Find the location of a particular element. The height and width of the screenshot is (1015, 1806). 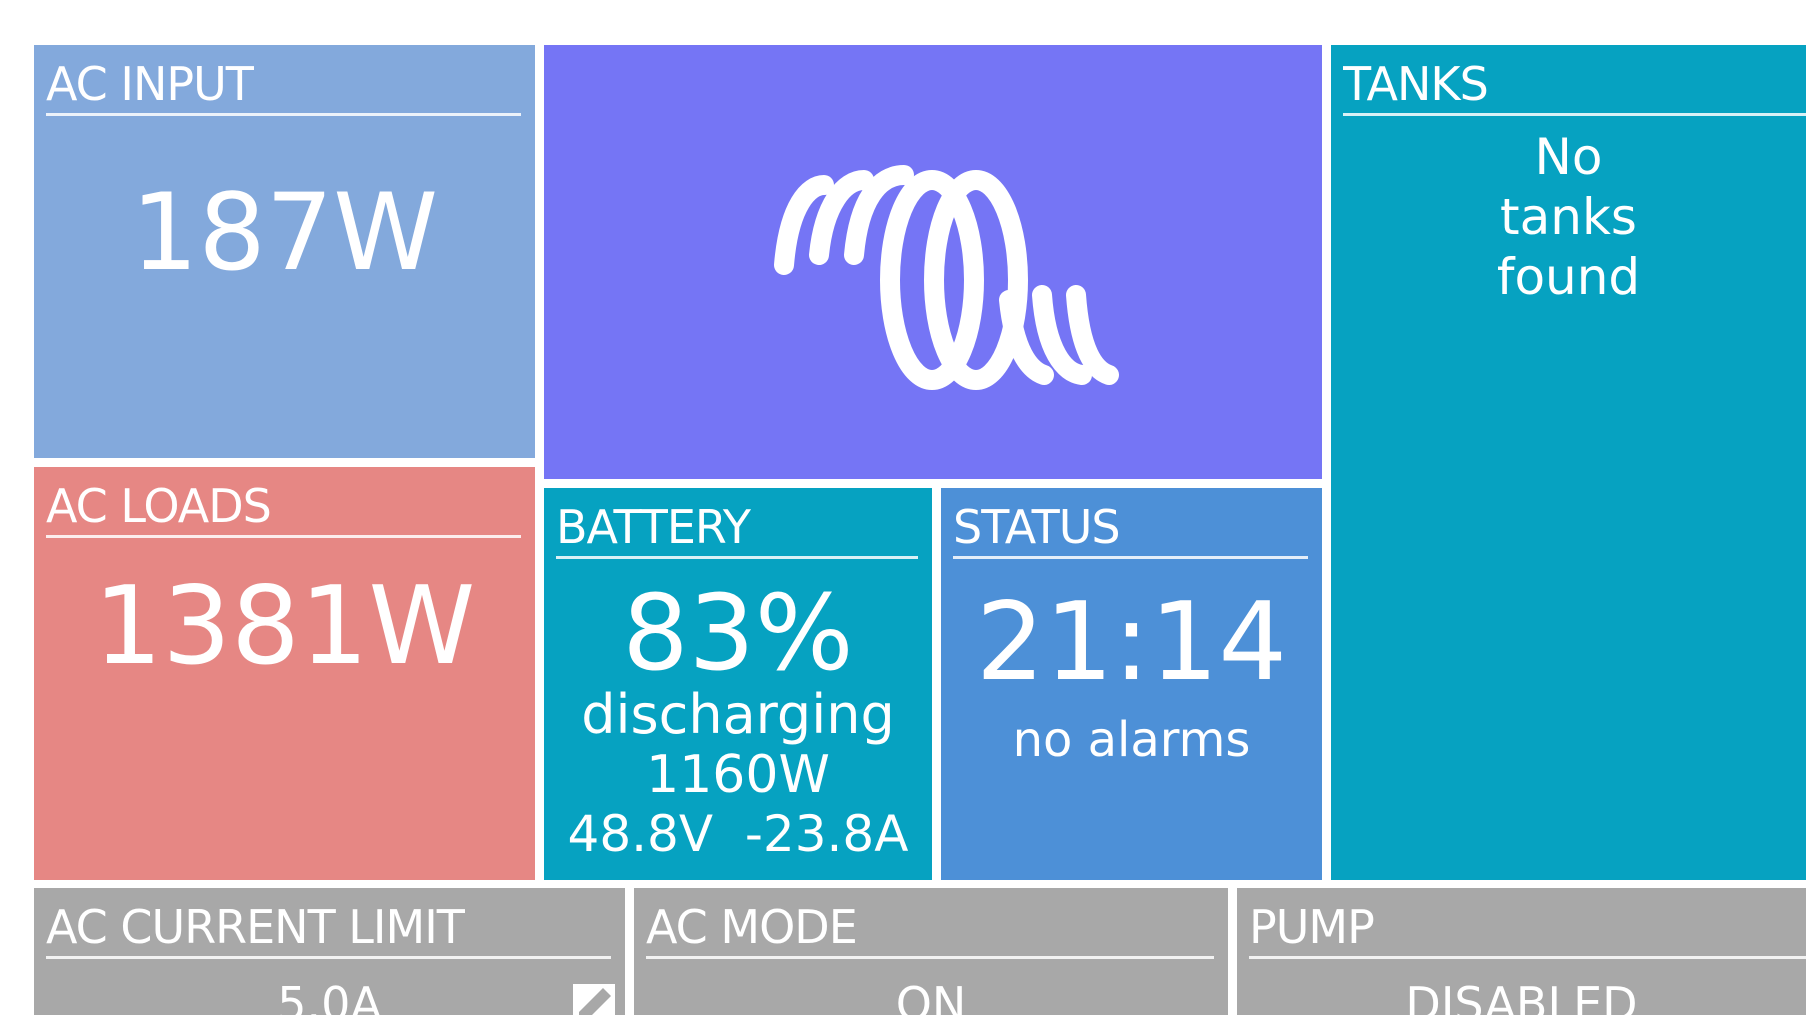

pump-button: PUMP DISABLED is located at coordinates (1521, 951).